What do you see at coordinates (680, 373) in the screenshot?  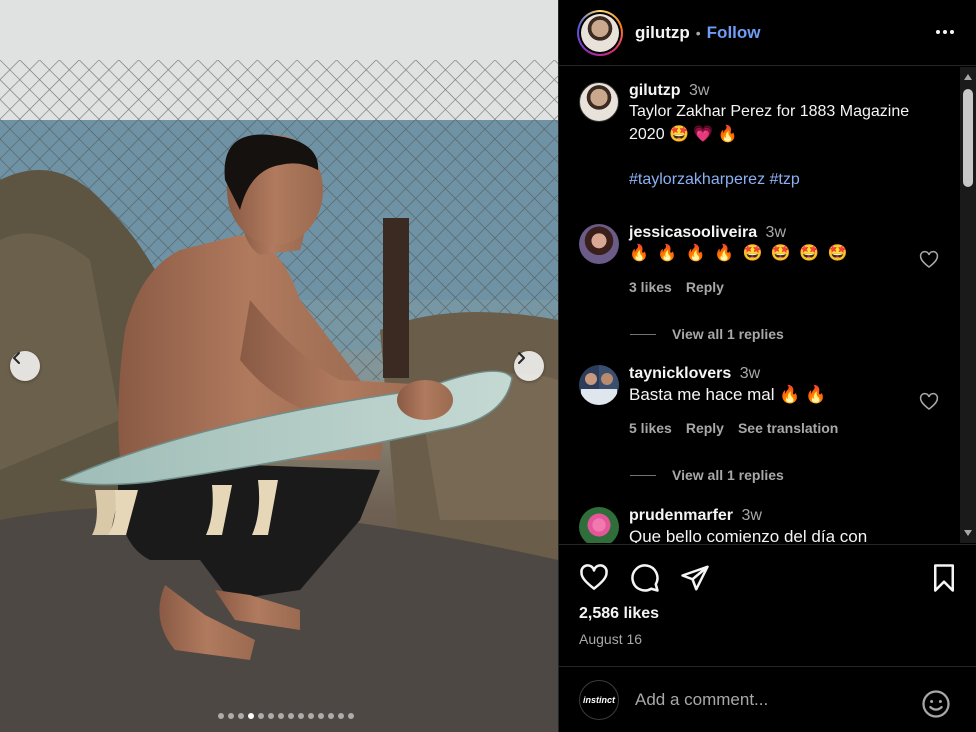 I see `commenter-username: taynicklovers` at bounding box center [680, 373].